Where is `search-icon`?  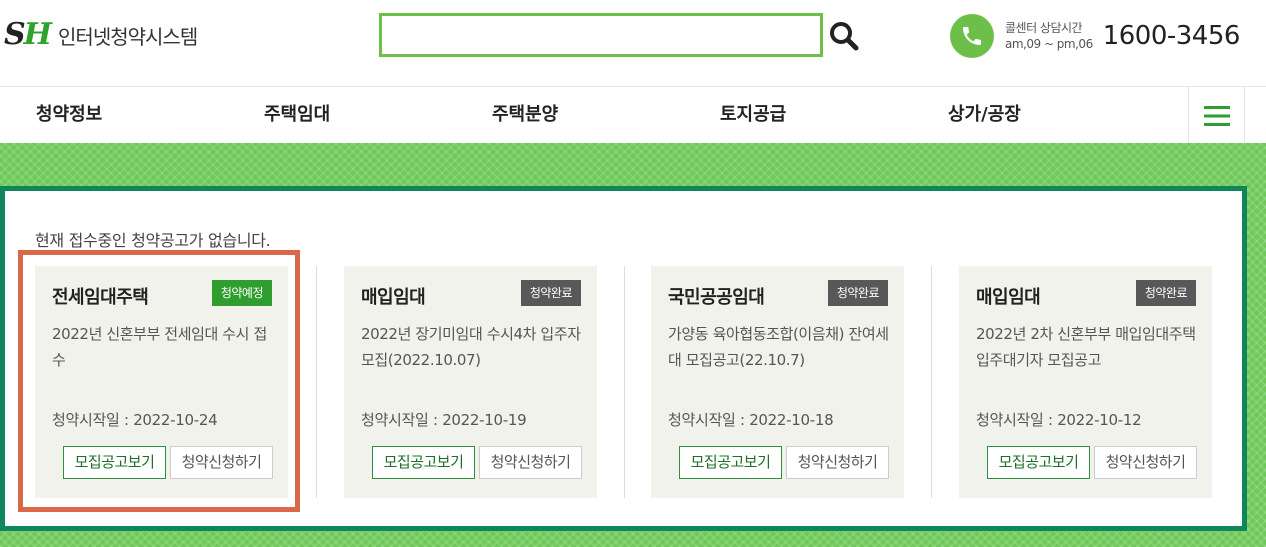 search-icon is located at coordinates (844, 36).